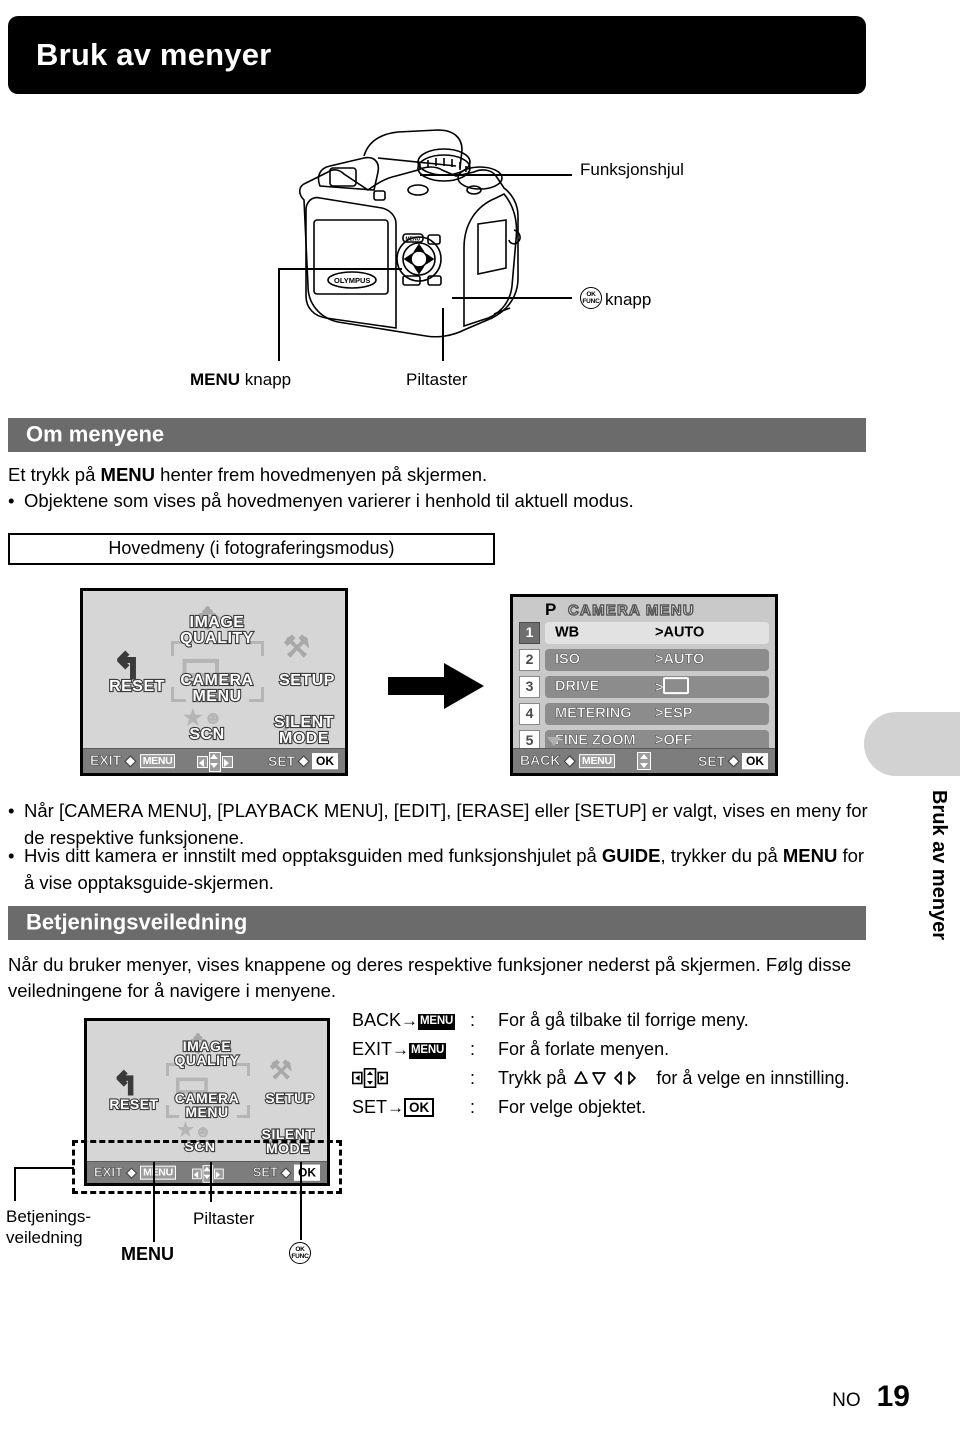  What do you see at coordinates (137, 922) in the screenshot?
I see `section-title-guide: Betjeningsveiledning` at bounding box center [137, 922].